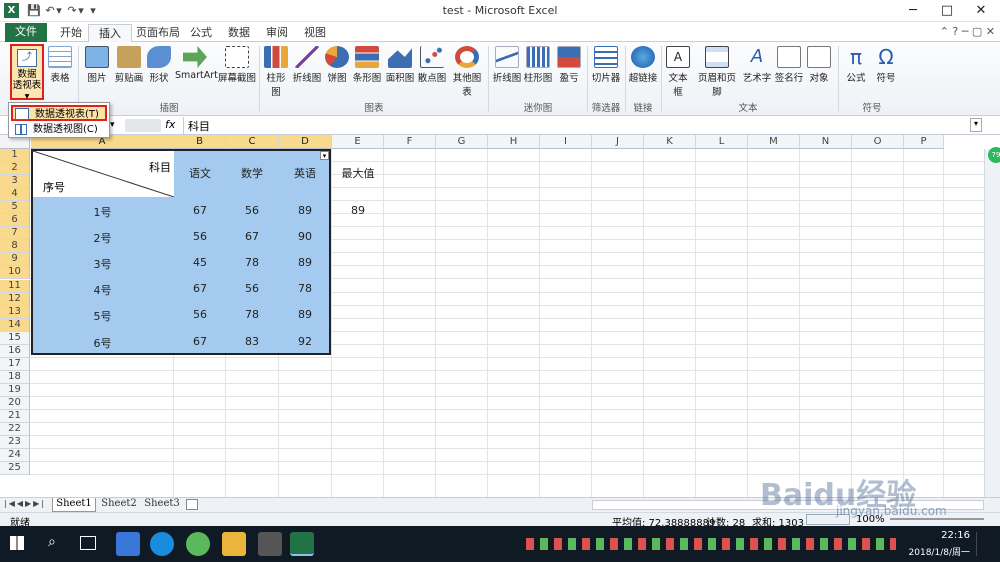  I want to click on row-header: 5, so click(15, 208).